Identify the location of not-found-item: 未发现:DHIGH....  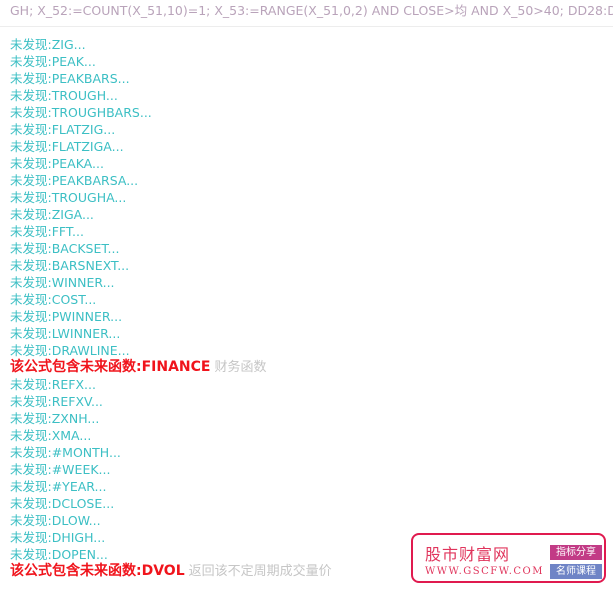
(58, 537).